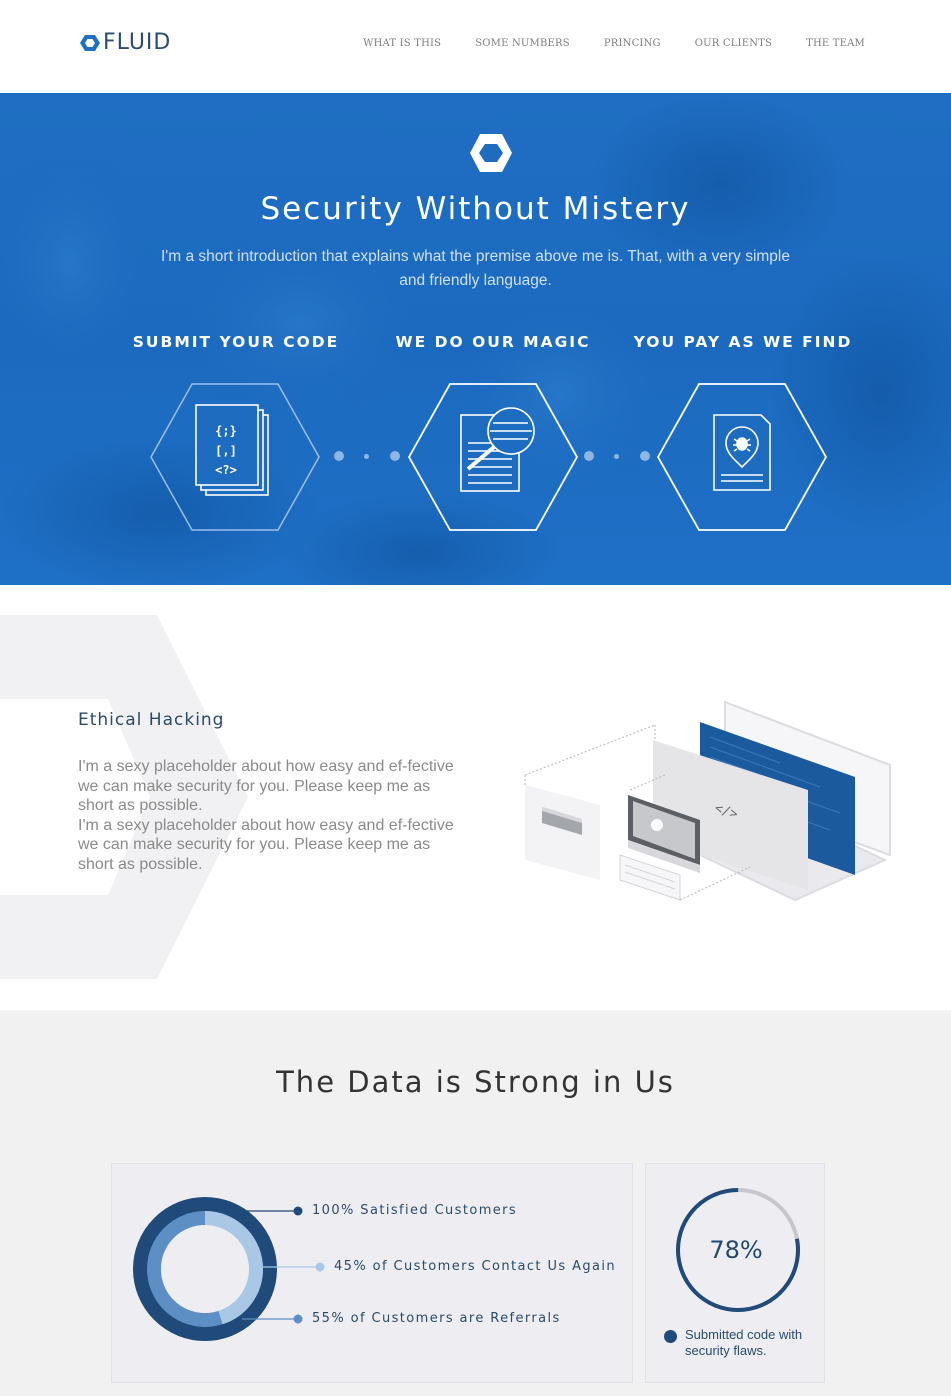  What do you see at coordinates (226, 451) in the screenshot?
I see `code-line-2: [,]` at bounding box center [226, 451].